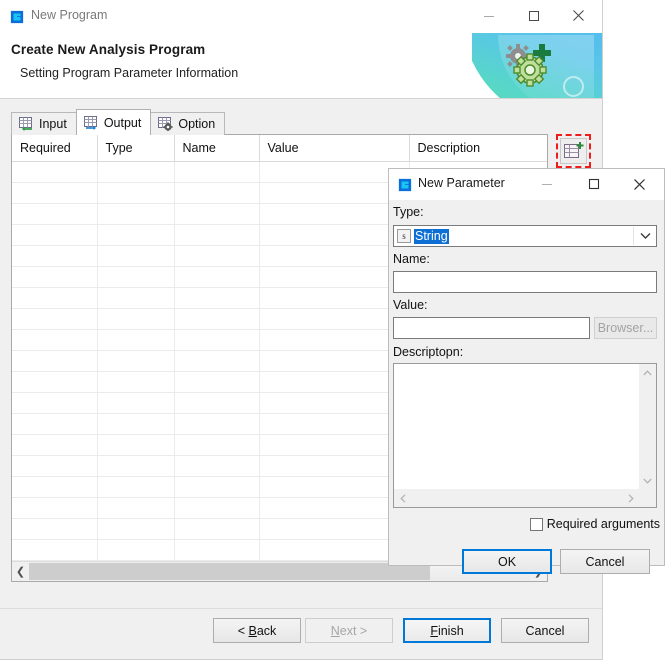 Image resolution: width=666 pixels, height=661 pixels. Describe the element at coordinates (349, 630) in the screenshot. I see `next-button: Next >` at that location.